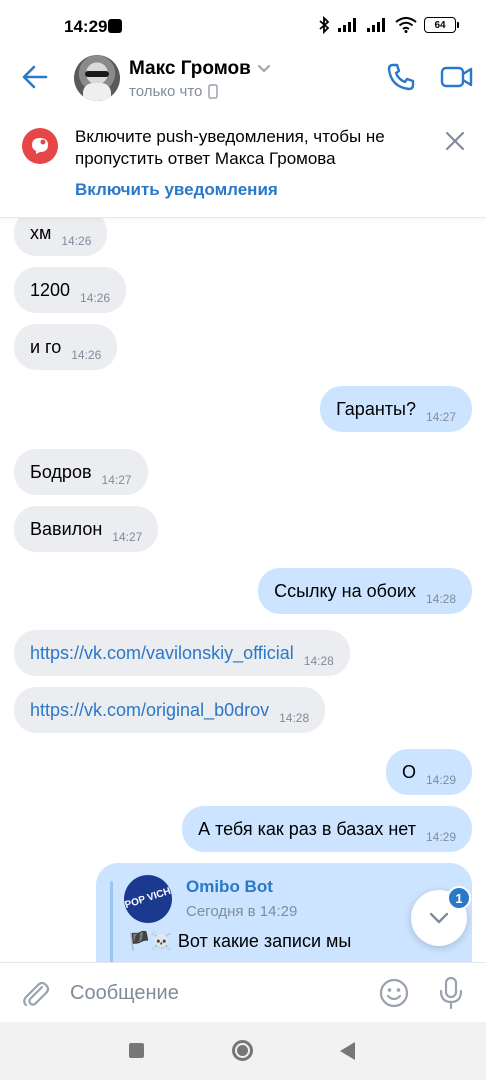 Image resolution: width=486 pixels, height=1080 pixels. I want to click on message-outgoing: О 14:29, so click(428, 772).